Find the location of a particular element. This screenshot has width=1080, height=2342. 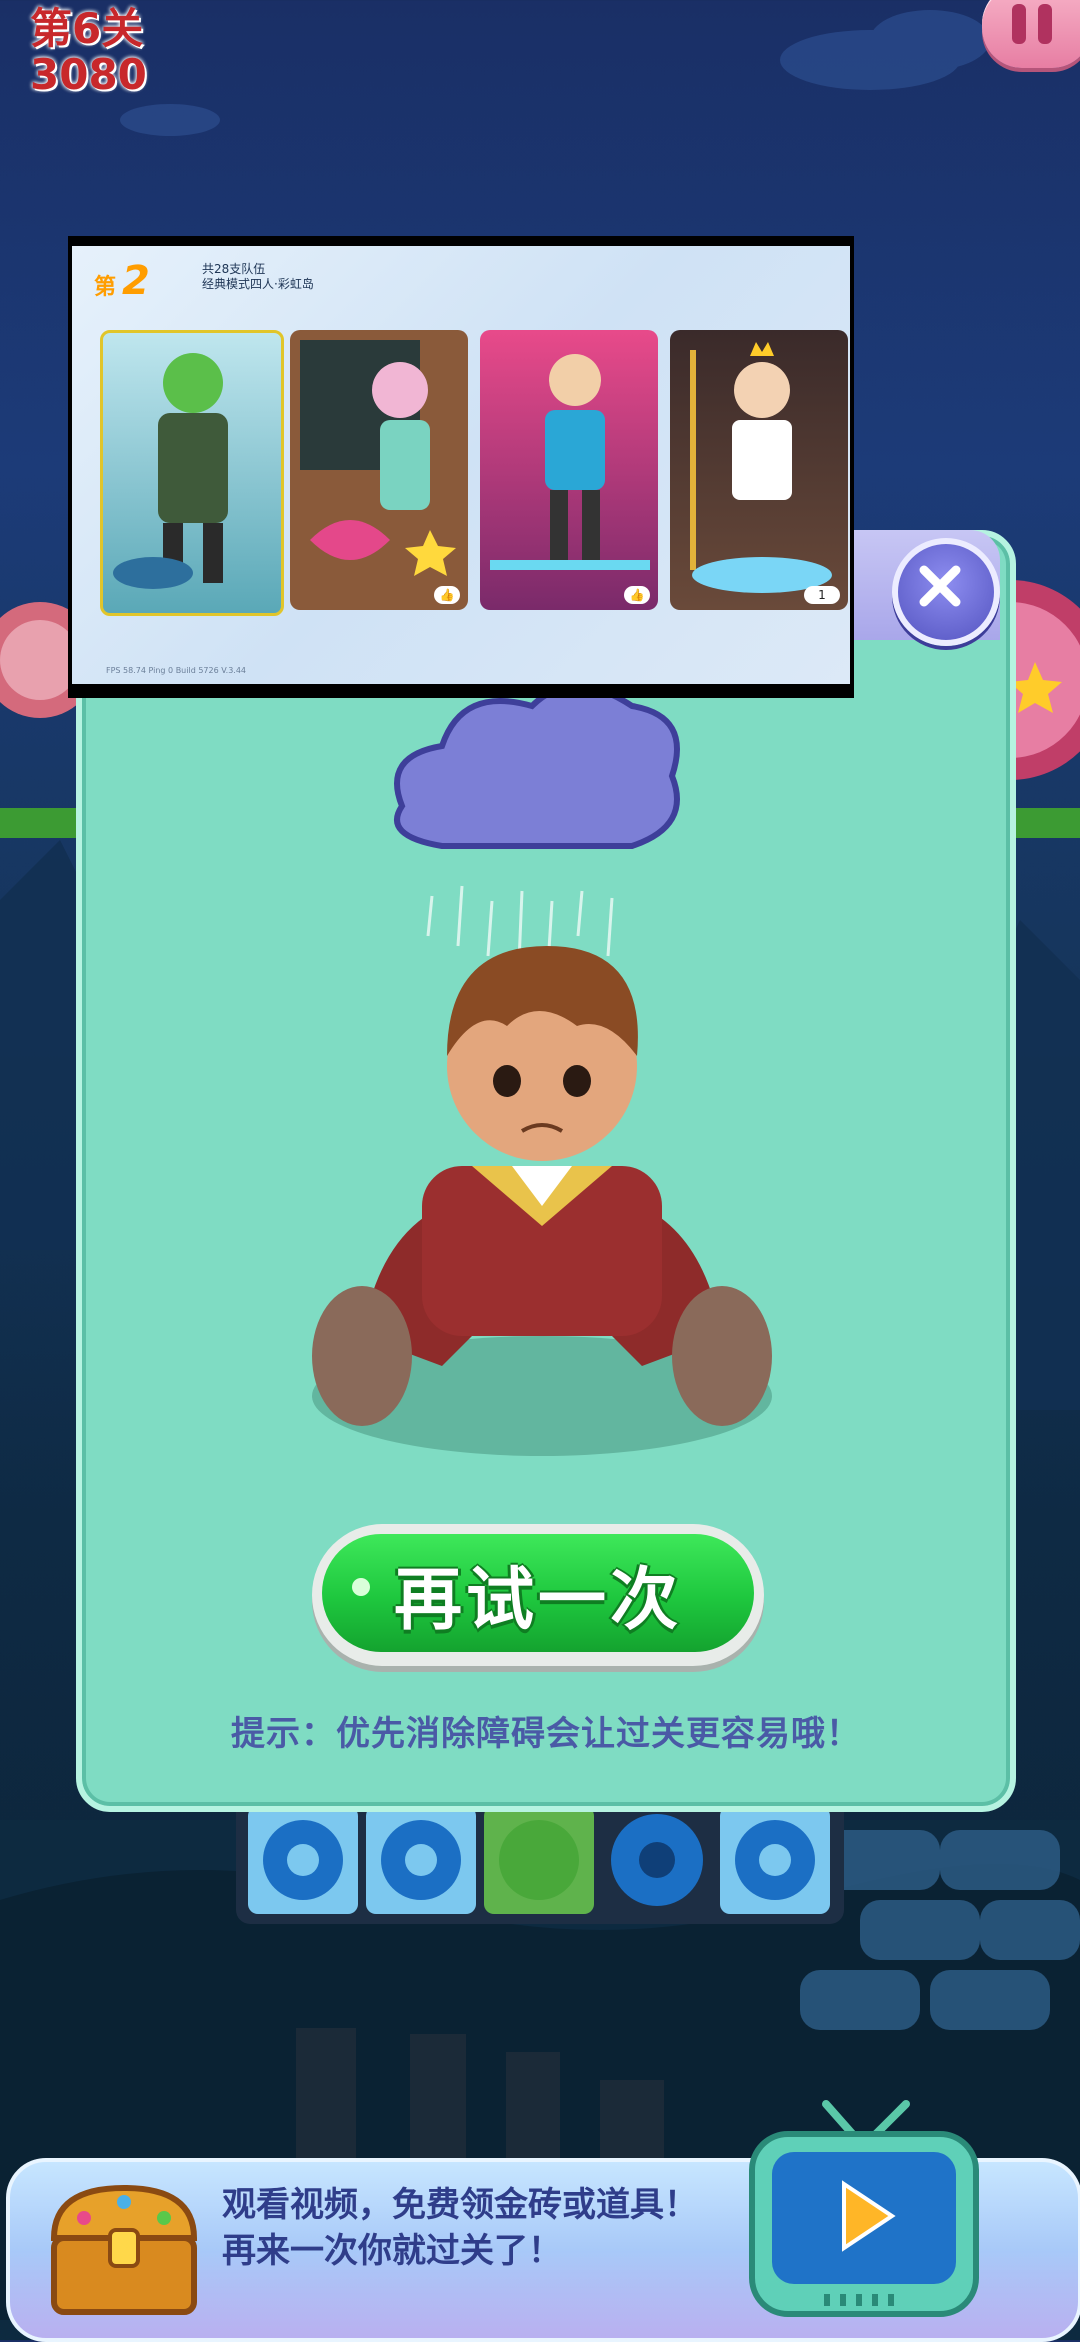

level-hud: 第6关 3080 is located at coordinates (88, 52).